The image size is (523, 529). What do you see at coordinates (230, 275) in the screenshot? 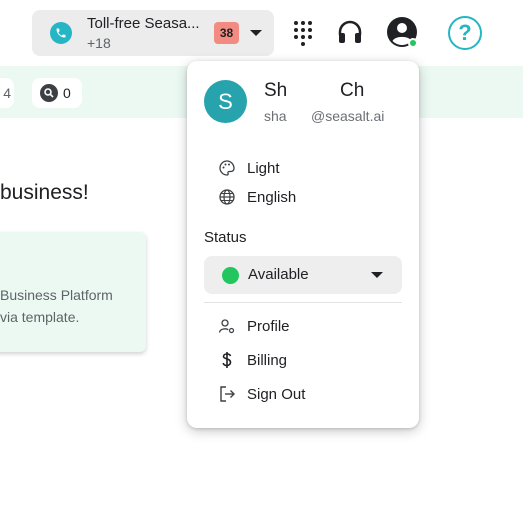
I see `status-indicator` at bounding box center [230, 275].